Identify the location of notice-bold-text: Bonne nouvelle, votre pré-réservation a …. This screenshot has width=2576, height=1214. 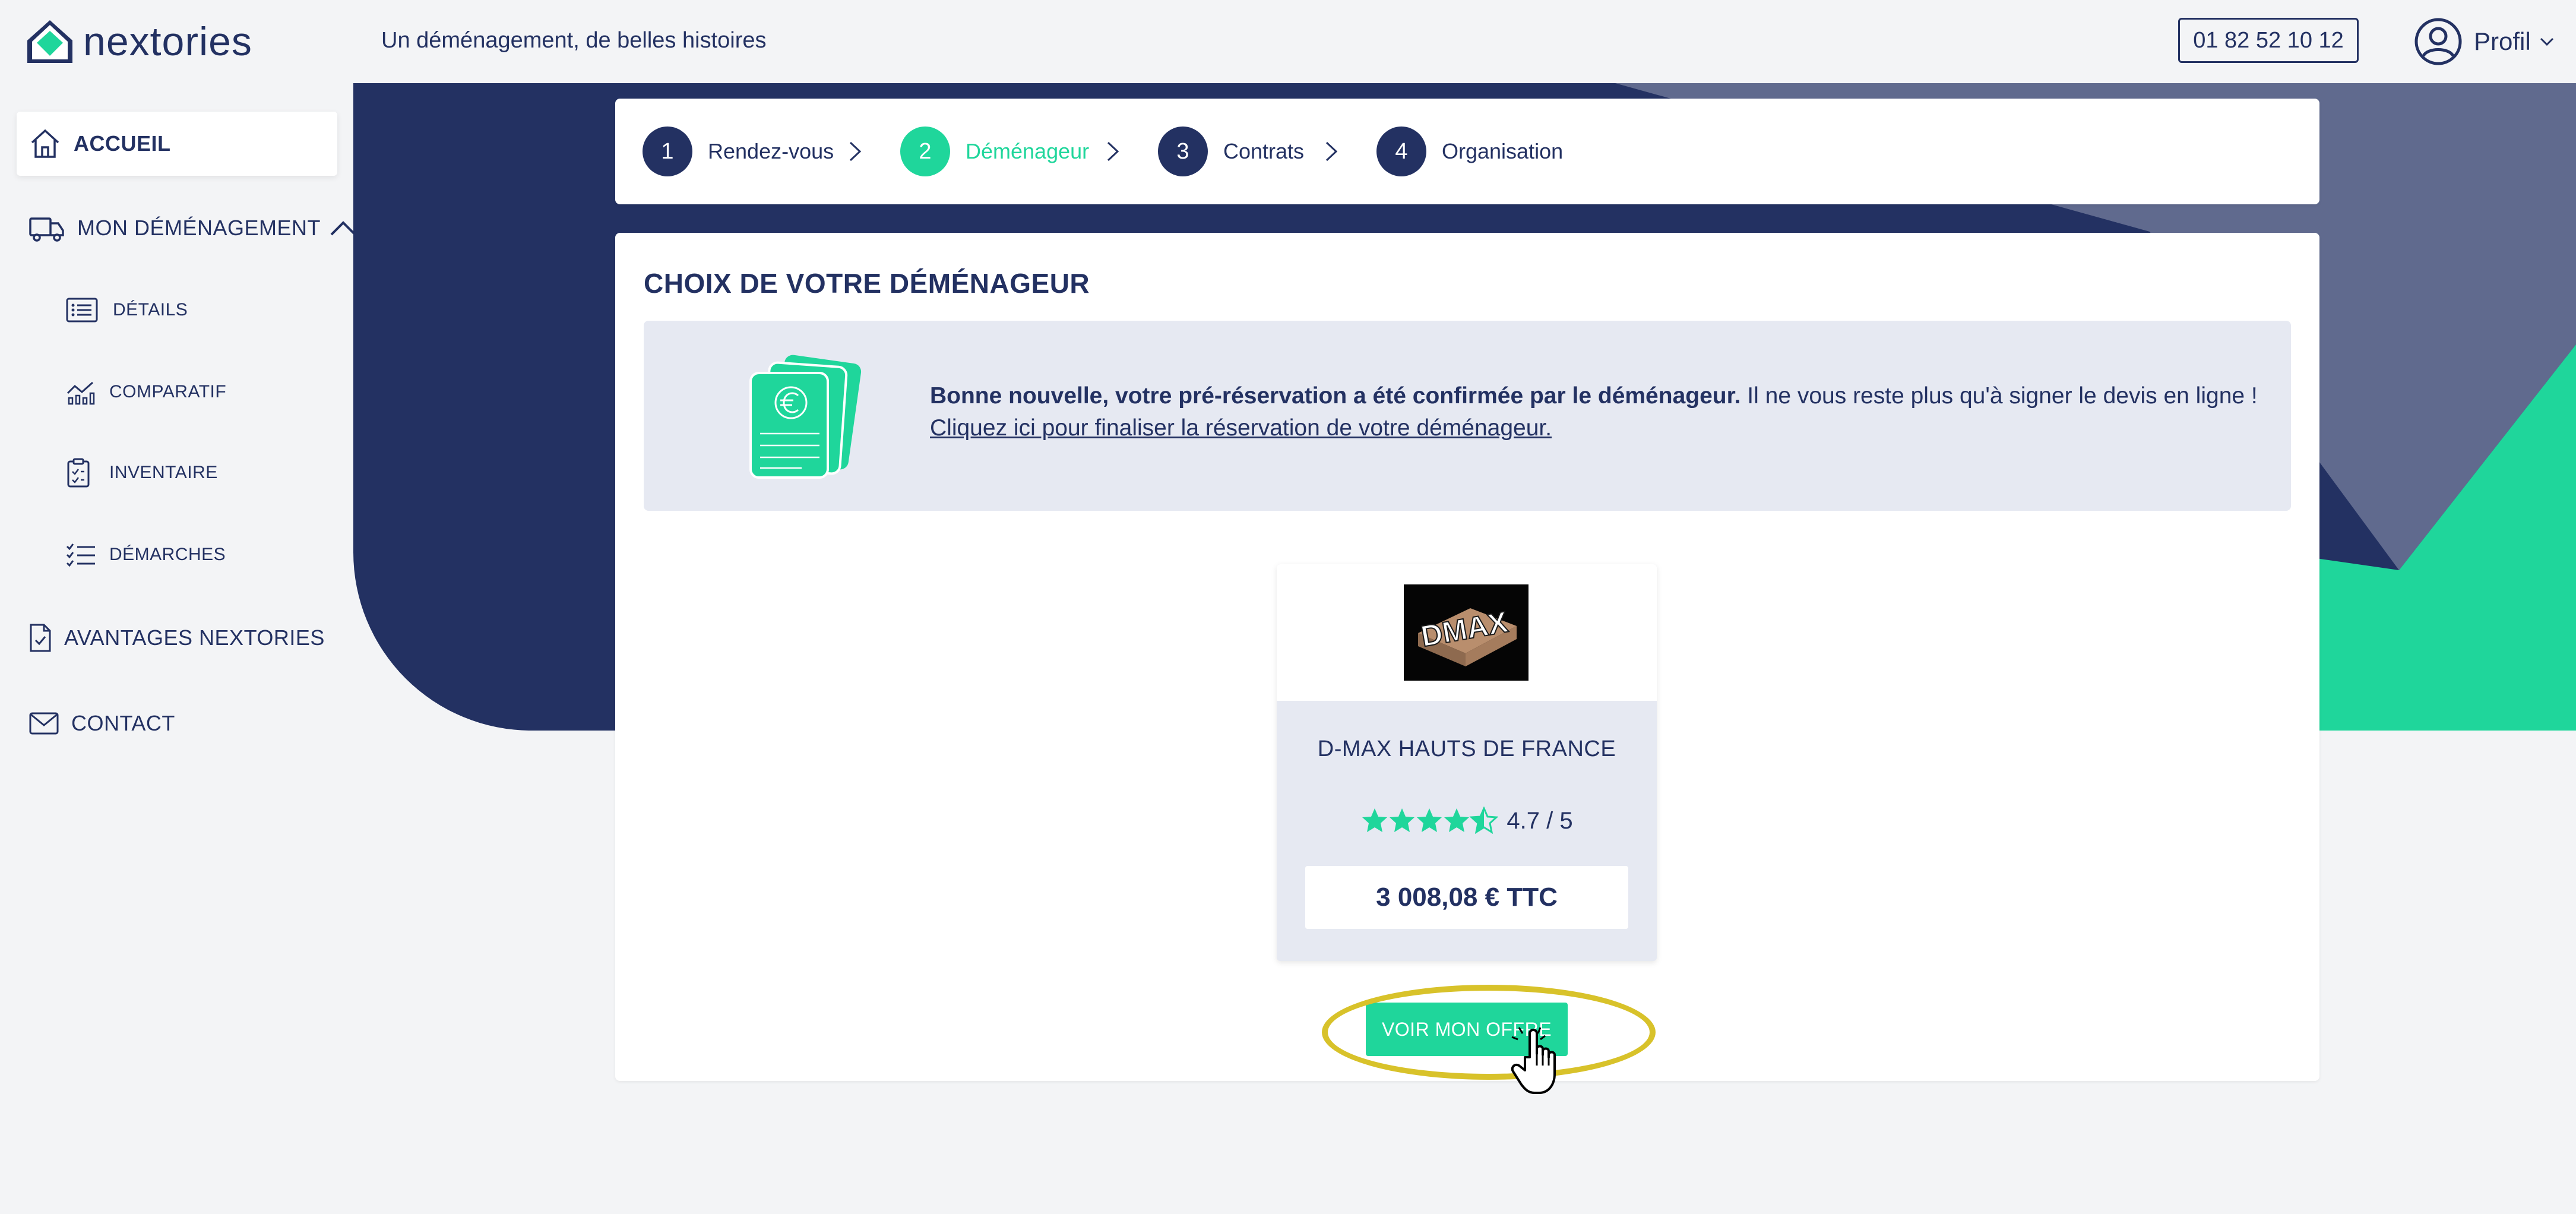
(1335, 396).